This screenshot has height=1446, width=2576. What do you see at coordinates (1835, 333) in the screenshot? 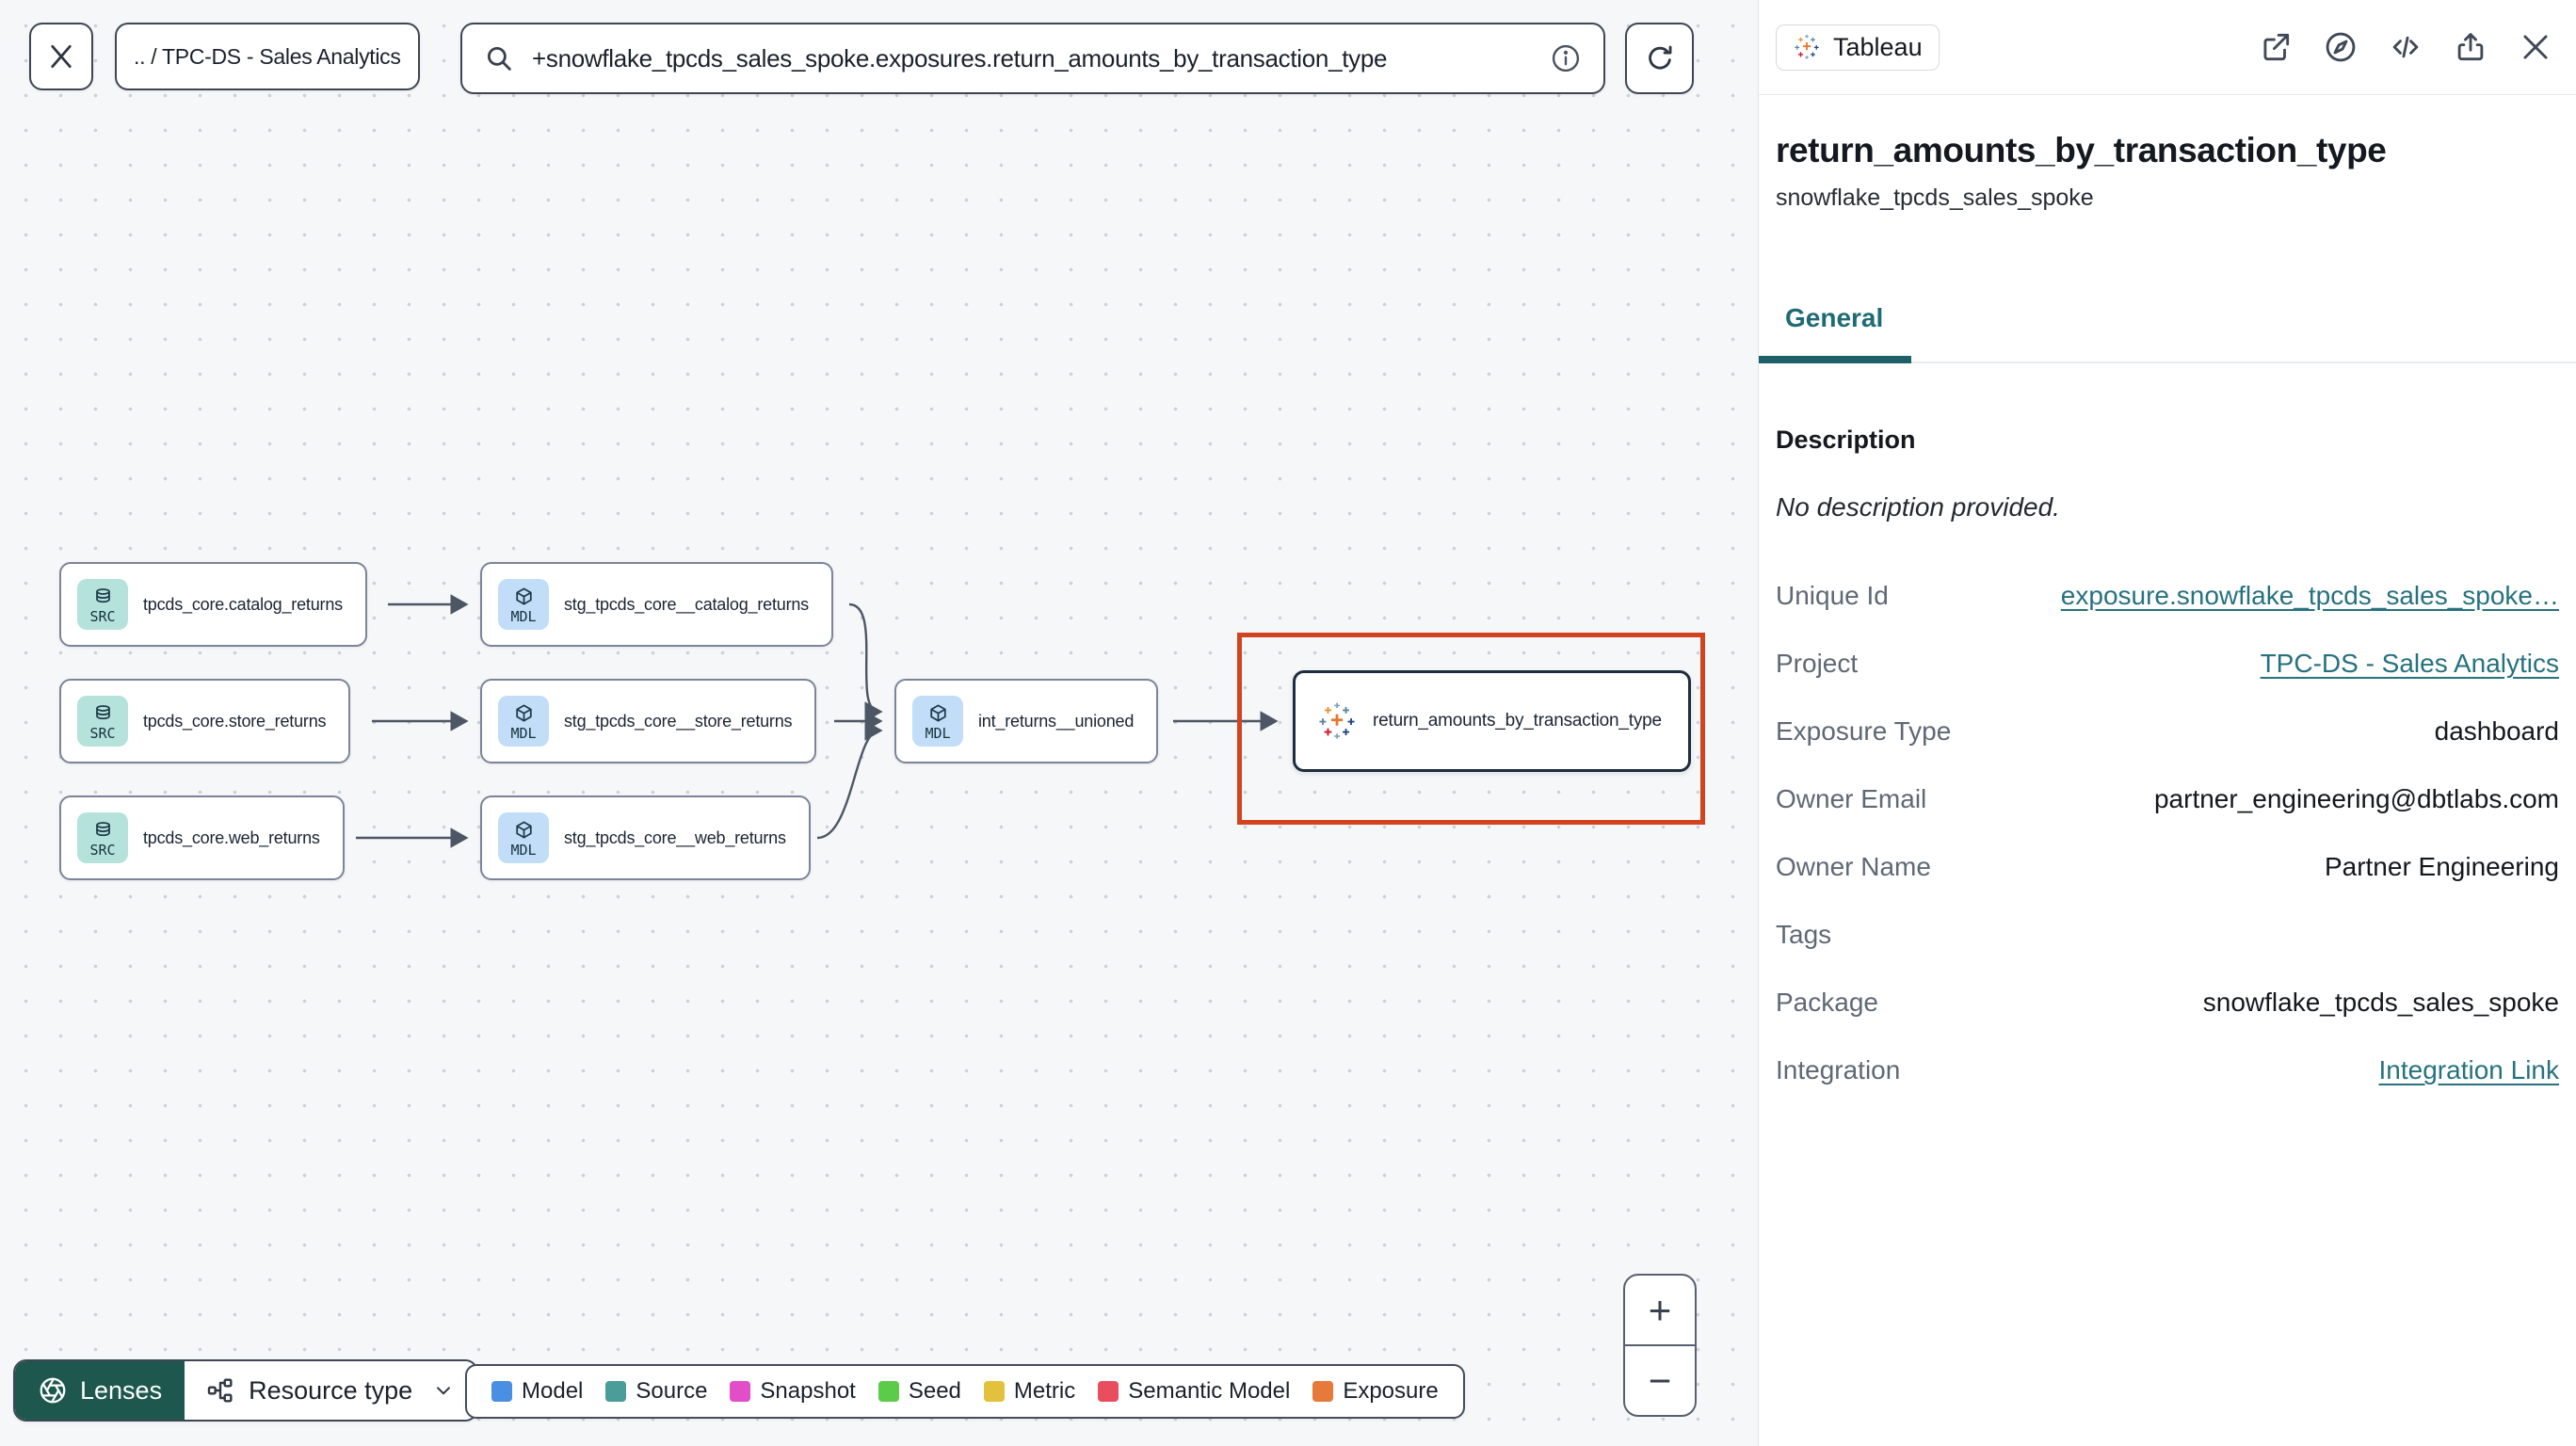
I see `tab-general: General` at bounding box center [1835, 333].